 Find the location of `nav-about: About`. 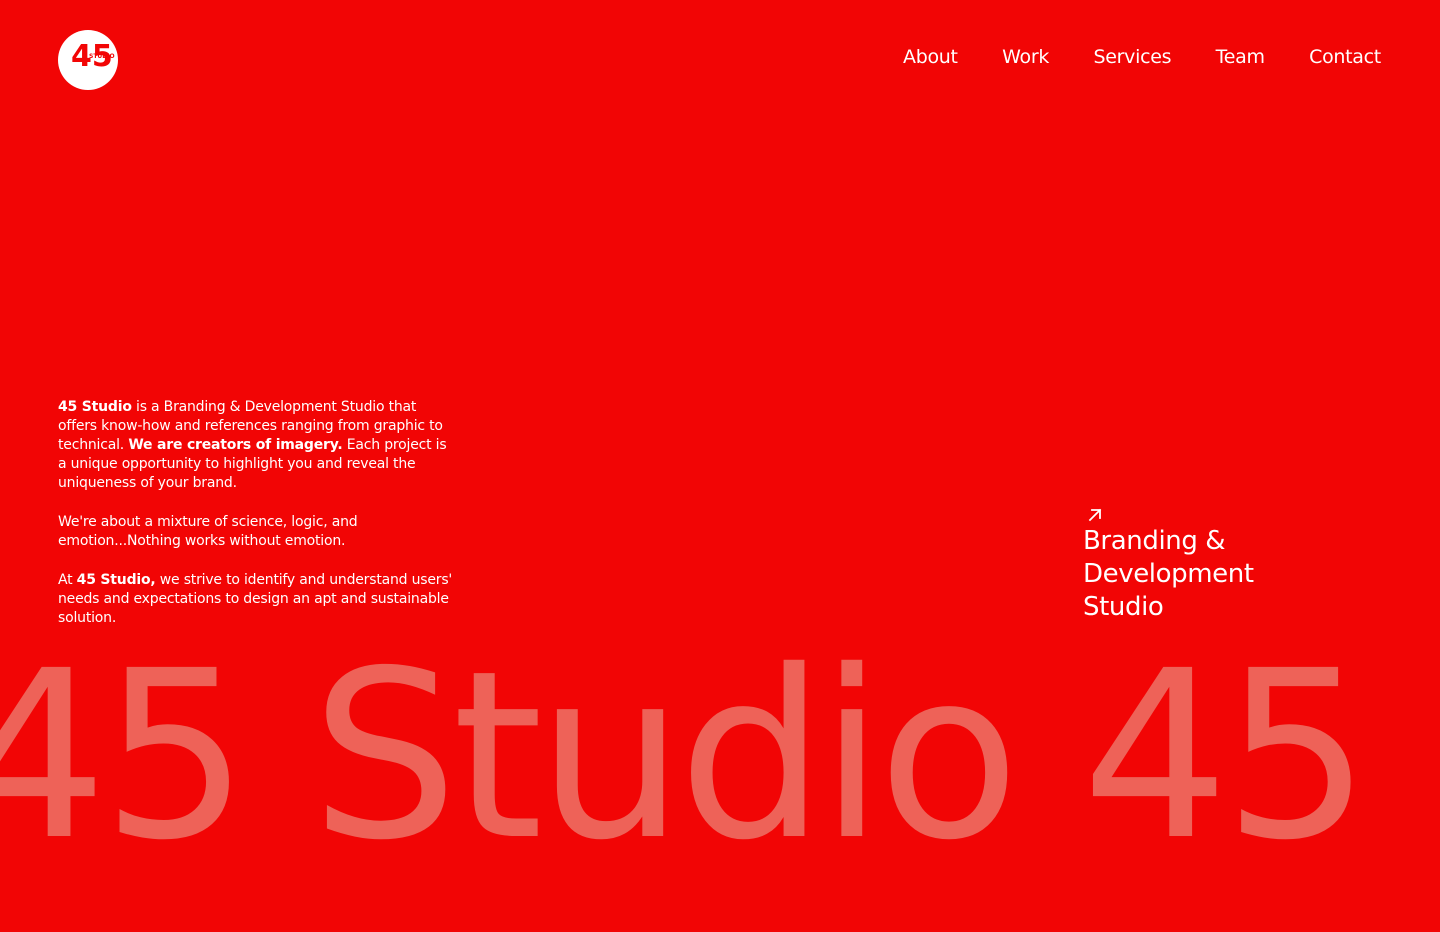

nav-about: About is located at coordinates (930, 57).